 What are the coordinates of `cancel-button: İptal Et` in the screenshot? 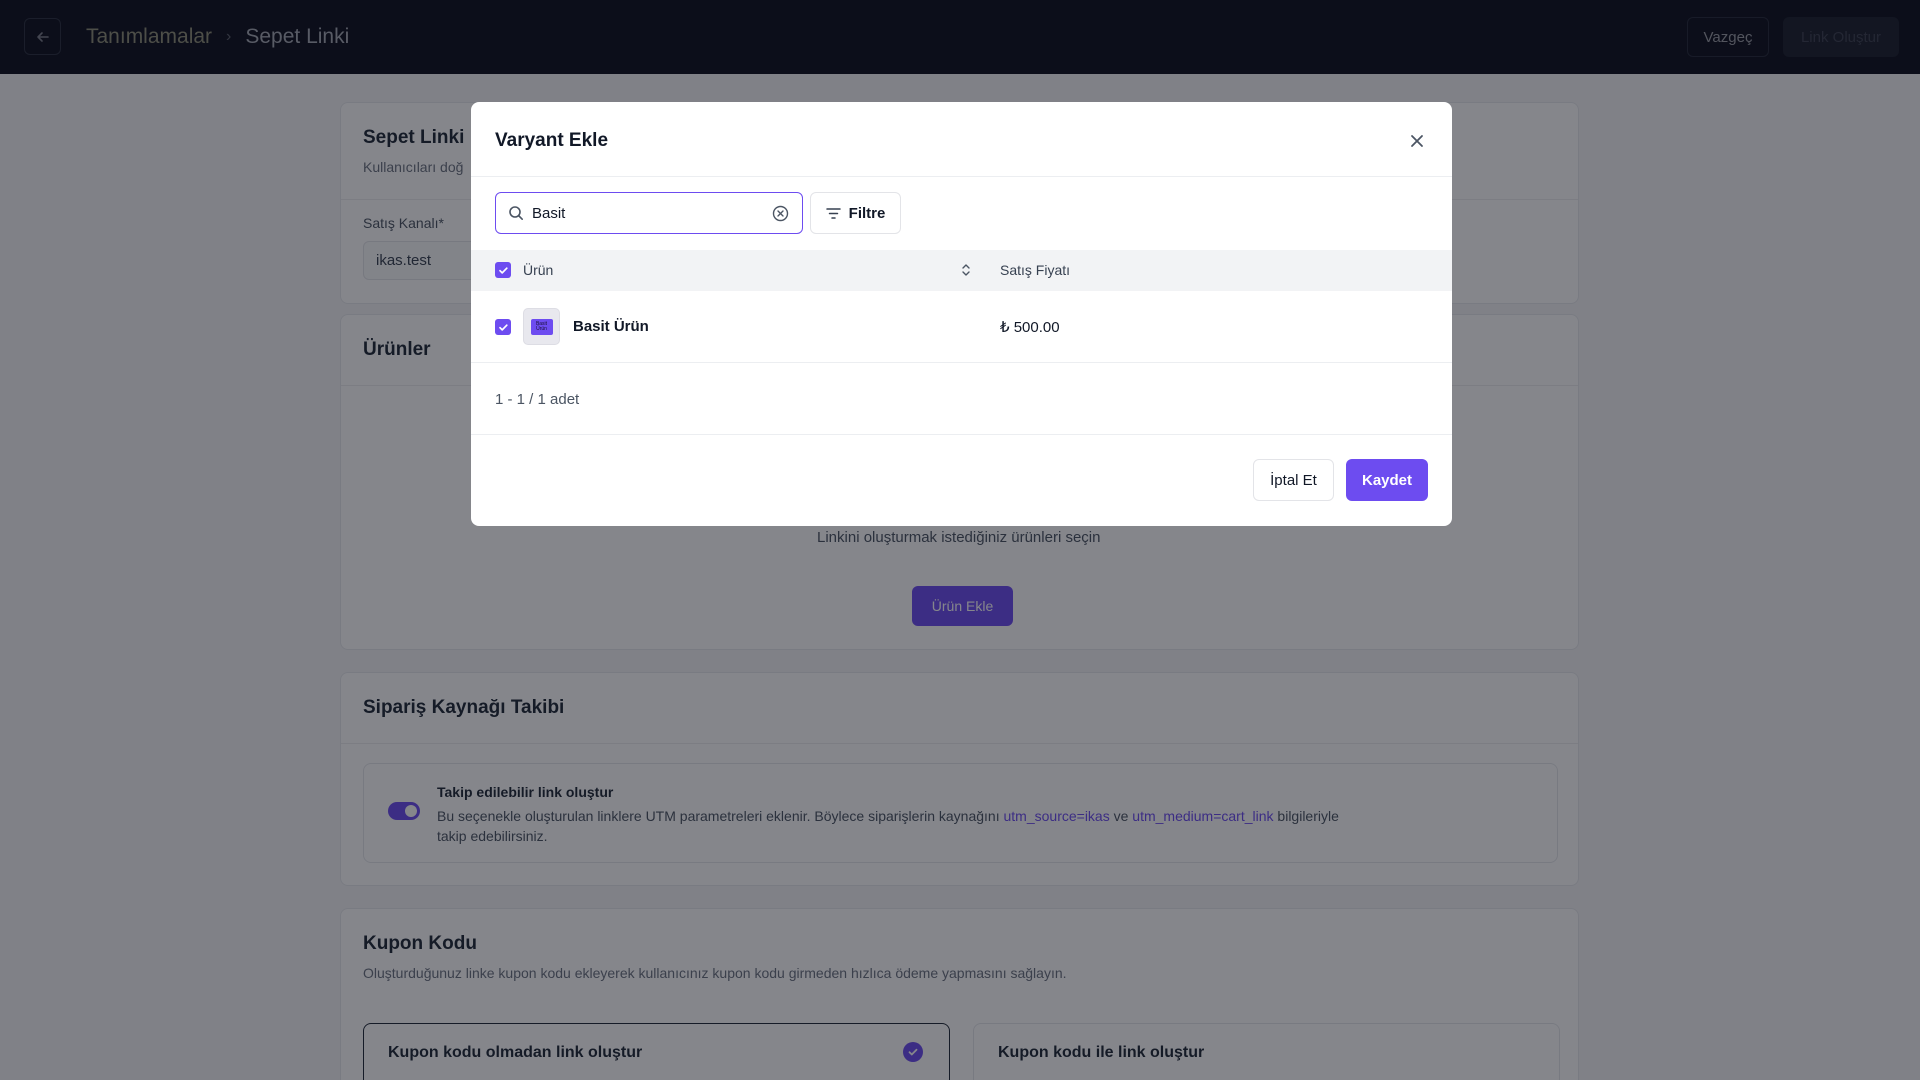 It's located at (1293, 480).